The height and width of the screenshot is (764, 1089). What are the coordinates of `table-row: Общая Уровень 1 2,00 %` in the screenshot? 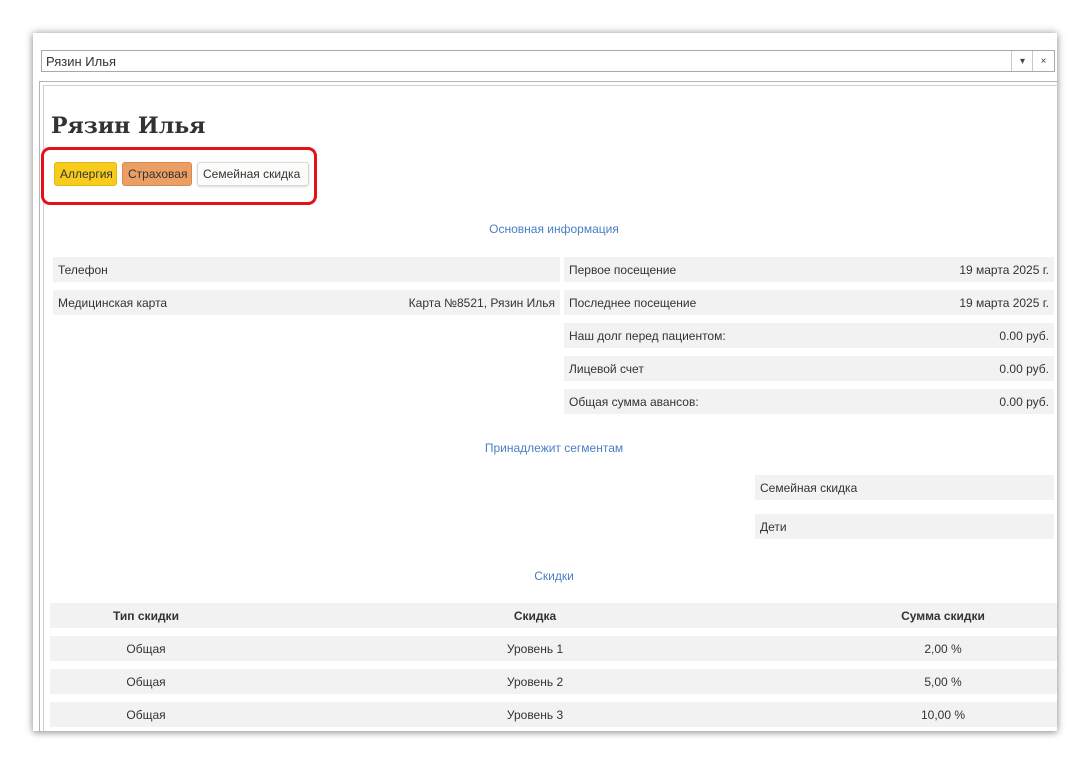 It's located at (553, 648).